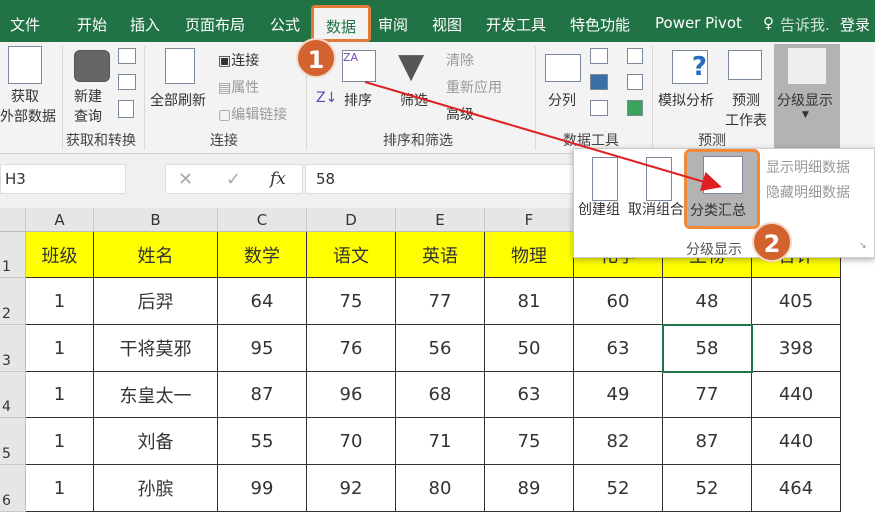  I want to click on annotation-arrow, so click(543, 136).